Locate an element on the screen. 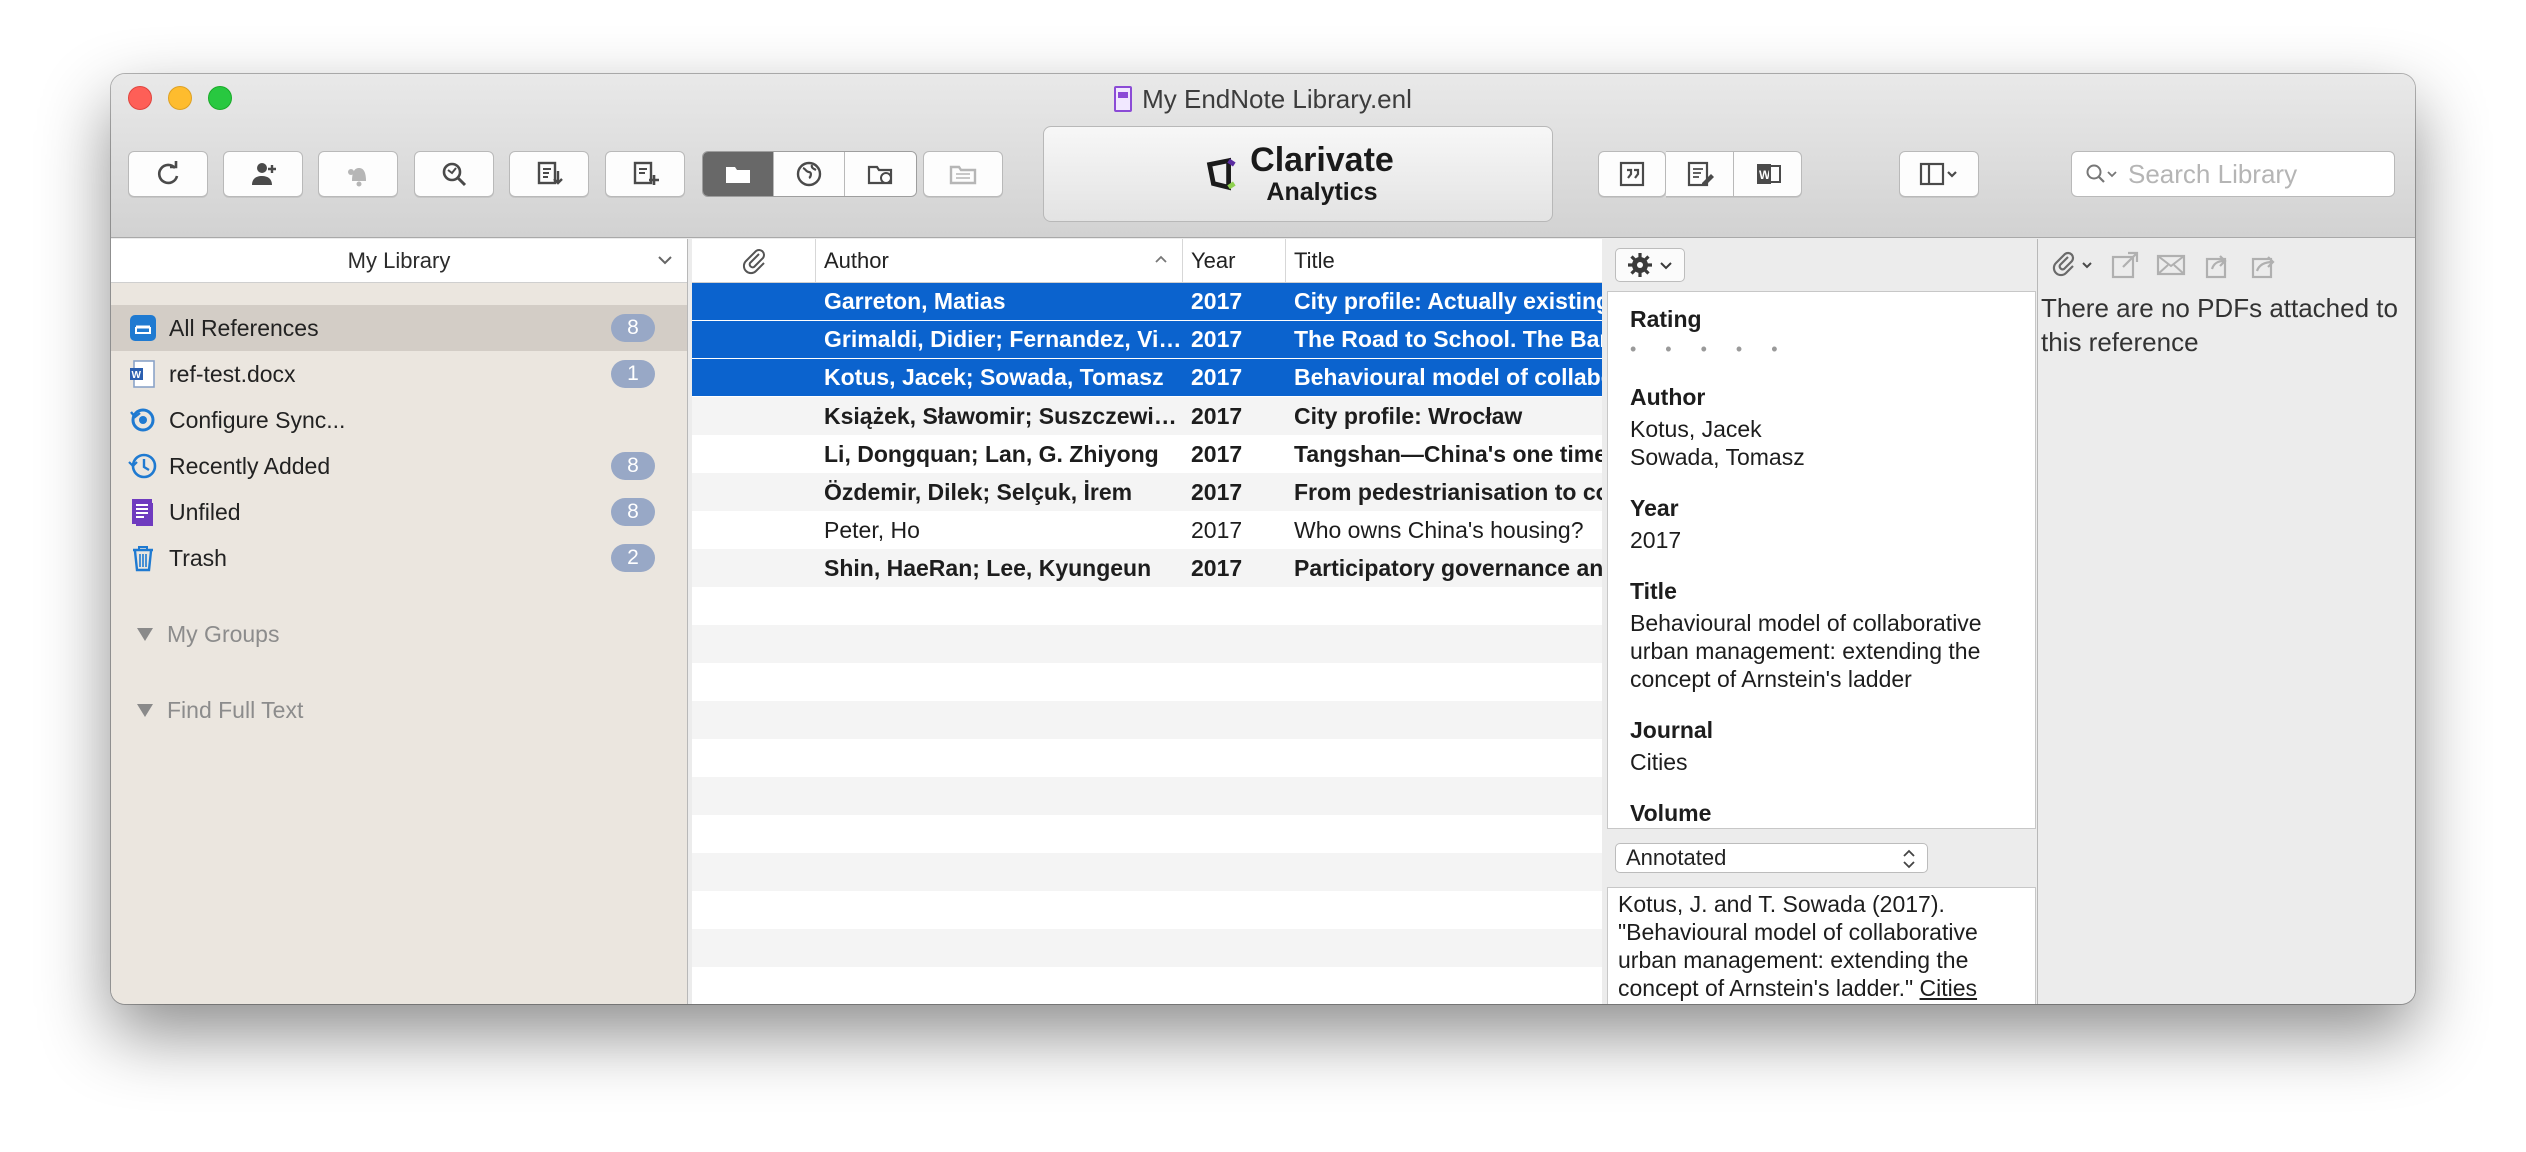 Image resolution: width=2526 pixels, height=1152 pixels. field-journal: Journal Cities is located at coordinates (1672, 746).